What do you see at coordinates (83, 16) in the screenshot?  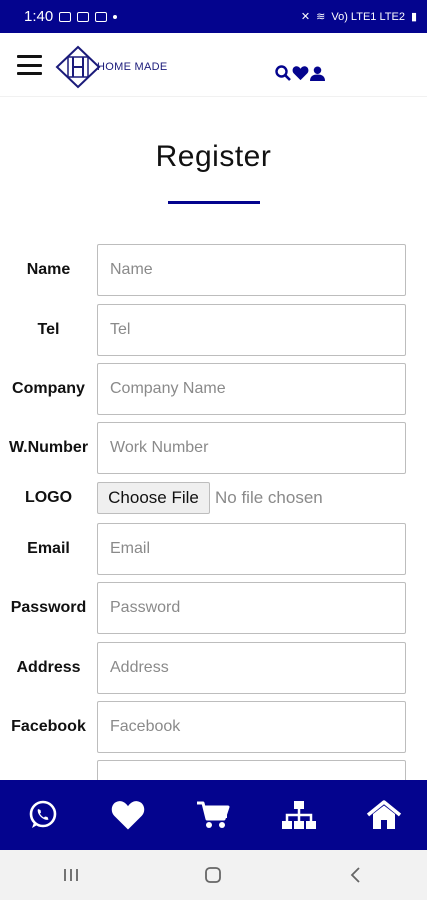 I see `screen-icon` at bounding box center [83, 16].